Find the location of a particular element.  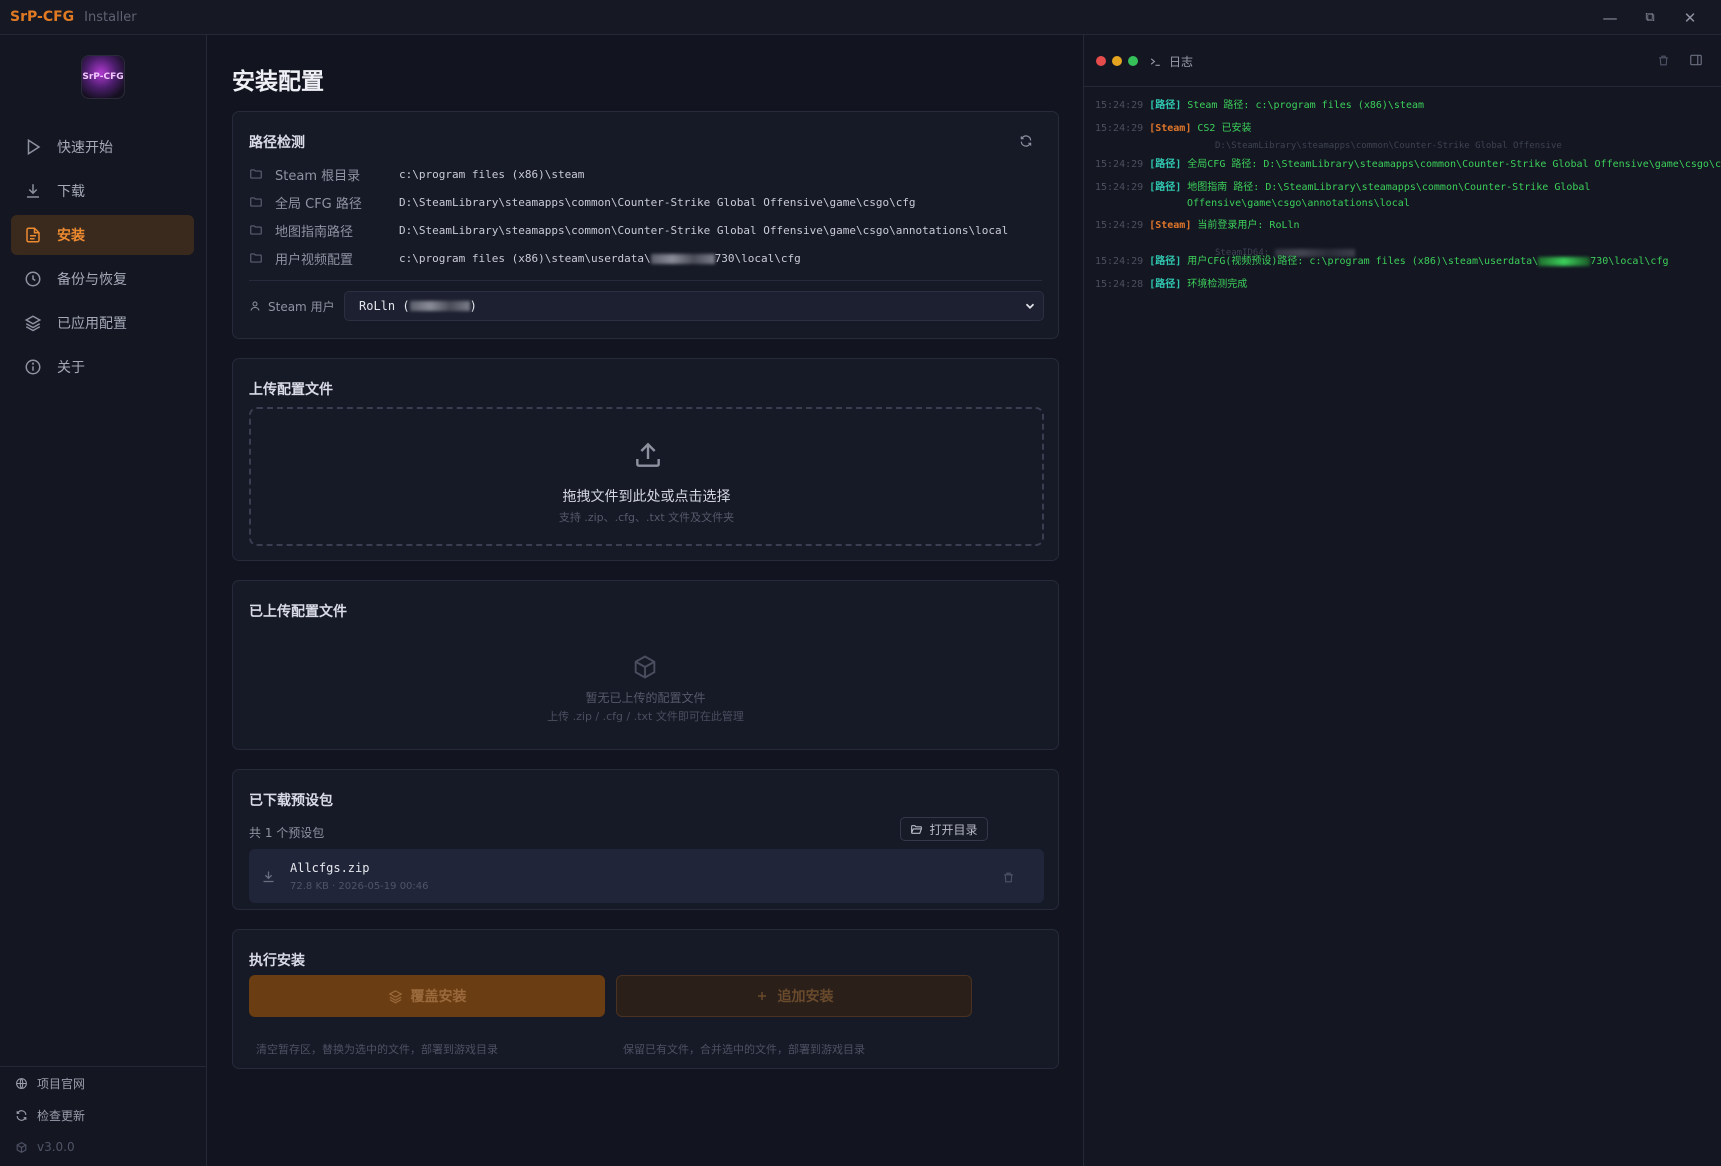

steam-user-select: RoLln () is located at coordinates (694, 306).